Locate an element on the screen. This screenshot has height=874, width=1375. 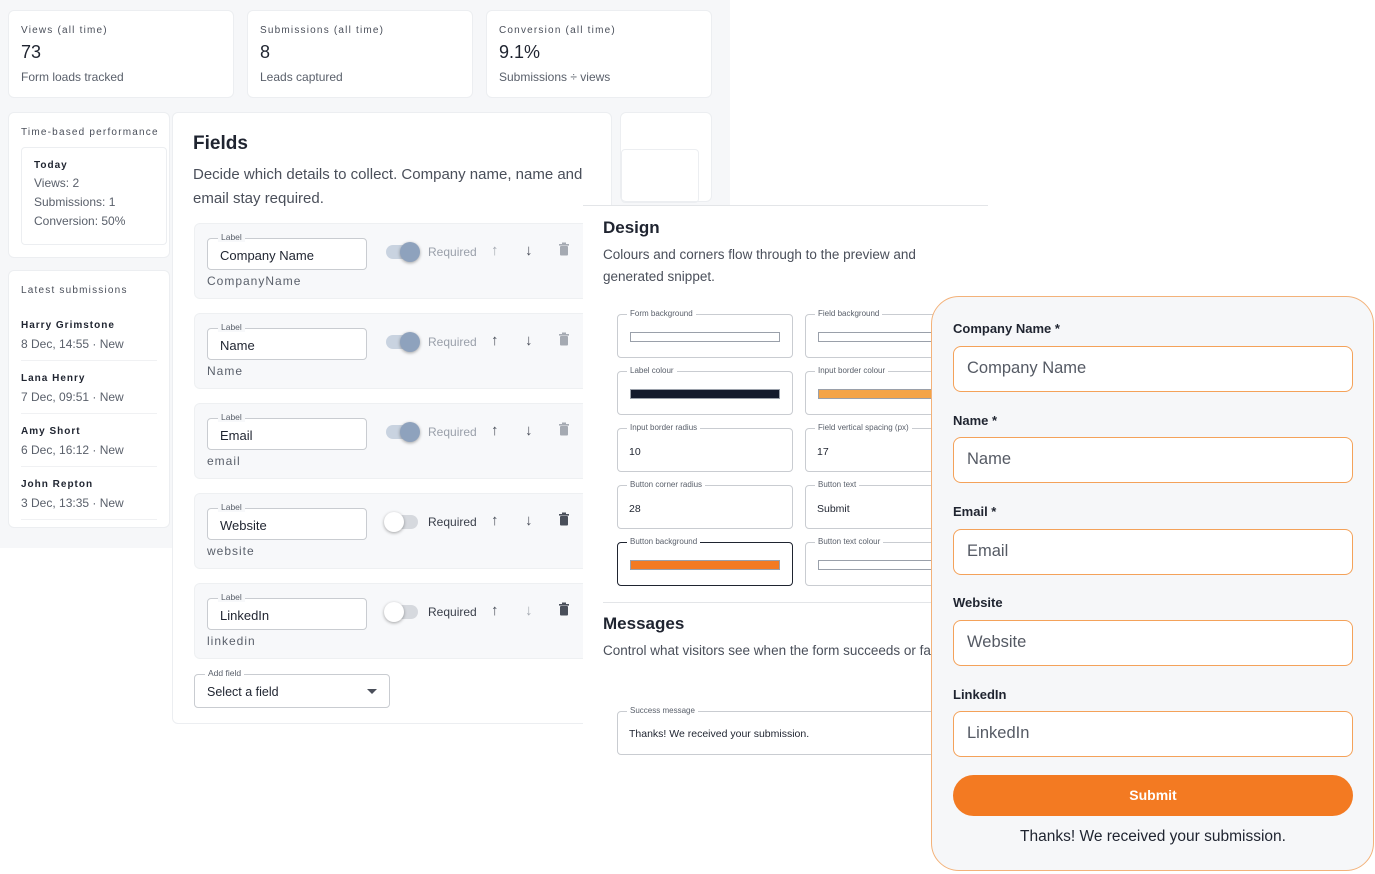
preview-input-company-name: Company Name is located at coordinates (1153, 369).